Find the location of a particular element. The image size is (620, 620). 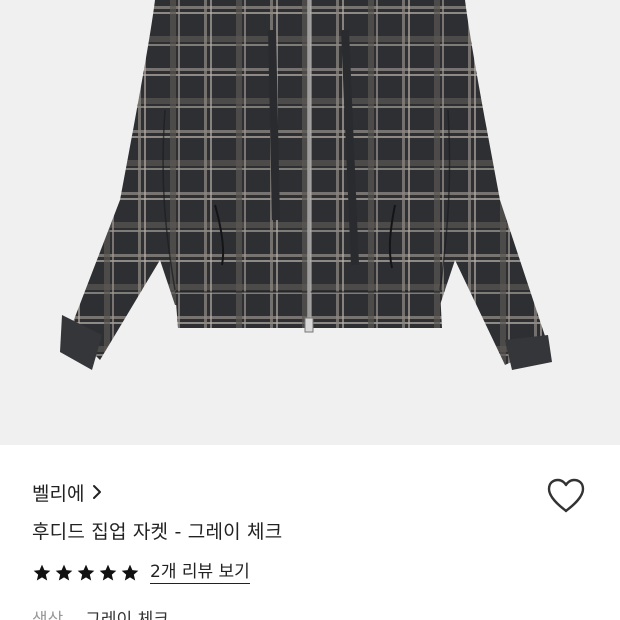

review-link: 2개 리뷰 보기 is located at coordinates (200, 573).